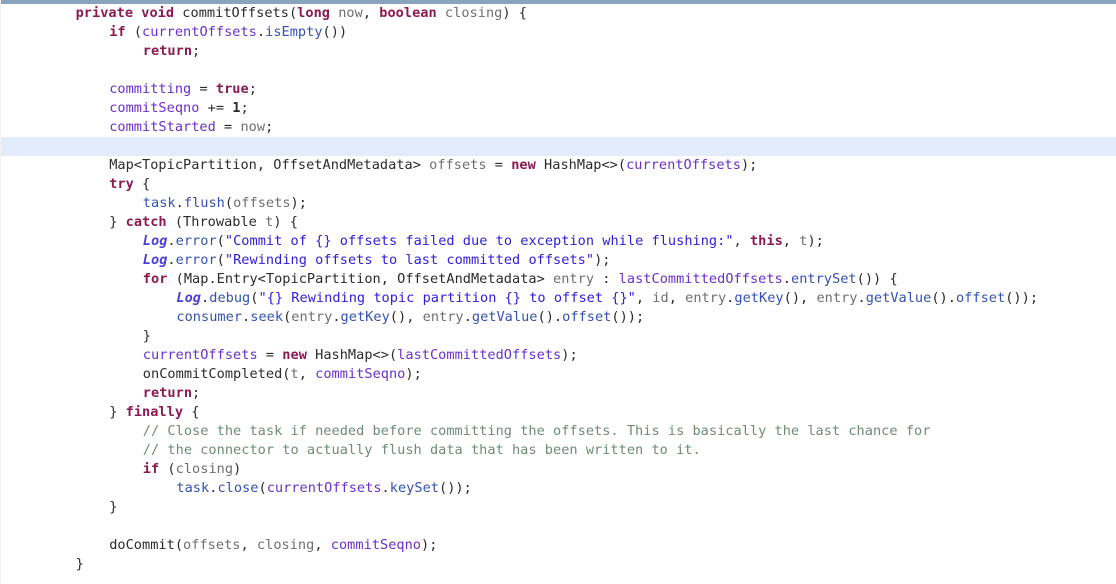 This screenshot has height=584, width=1116. What do you see at coordinates (558, 184) in the screenshot?
I see `code-line: try {` at bounding box center [558, 184].